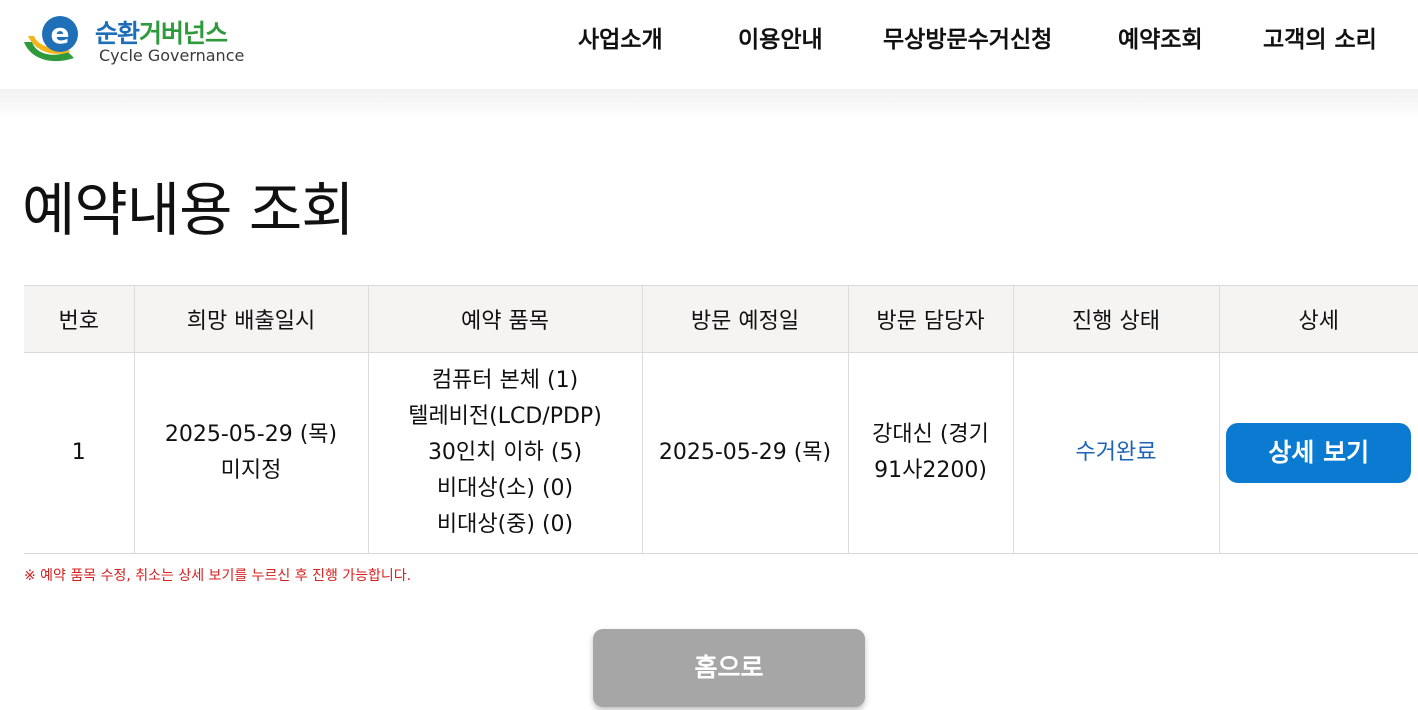 The image size is (1418, 710). What do you see at coordinates (218, 576) in the screenshot?
I see `edit-cancel-notice: ※ 예약 품목 수정, 취소는 상세 보기를 누르신 후 진행 가능합니다.` at bounding box center [218, 576].